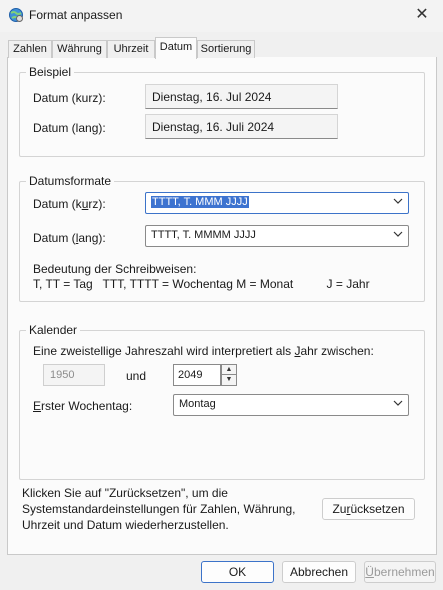 Image resolution: width=443 pixels, height=590 pixels. Describe the element at coordinates (197, 375) in the screenshot. I see `year-to-input: 2049` at that location.